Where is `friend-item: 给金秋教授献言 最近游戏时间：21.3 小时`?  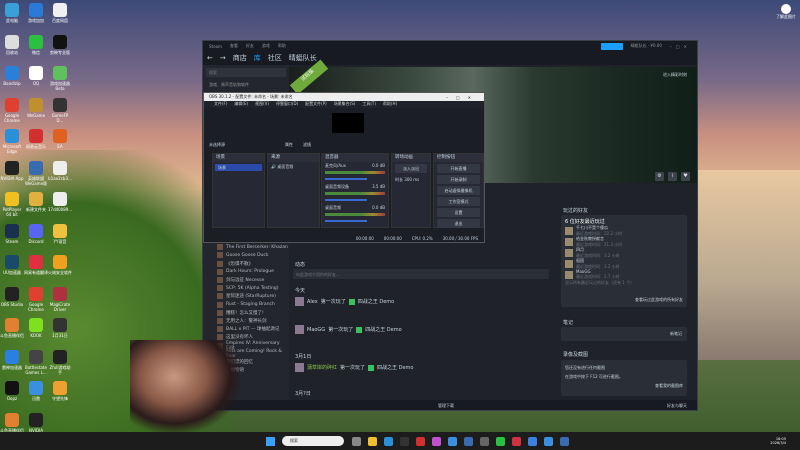 friend-item: 给金秋教授献言 最近游戏时间：21.3 小时 is located at coordinates (624, 241).